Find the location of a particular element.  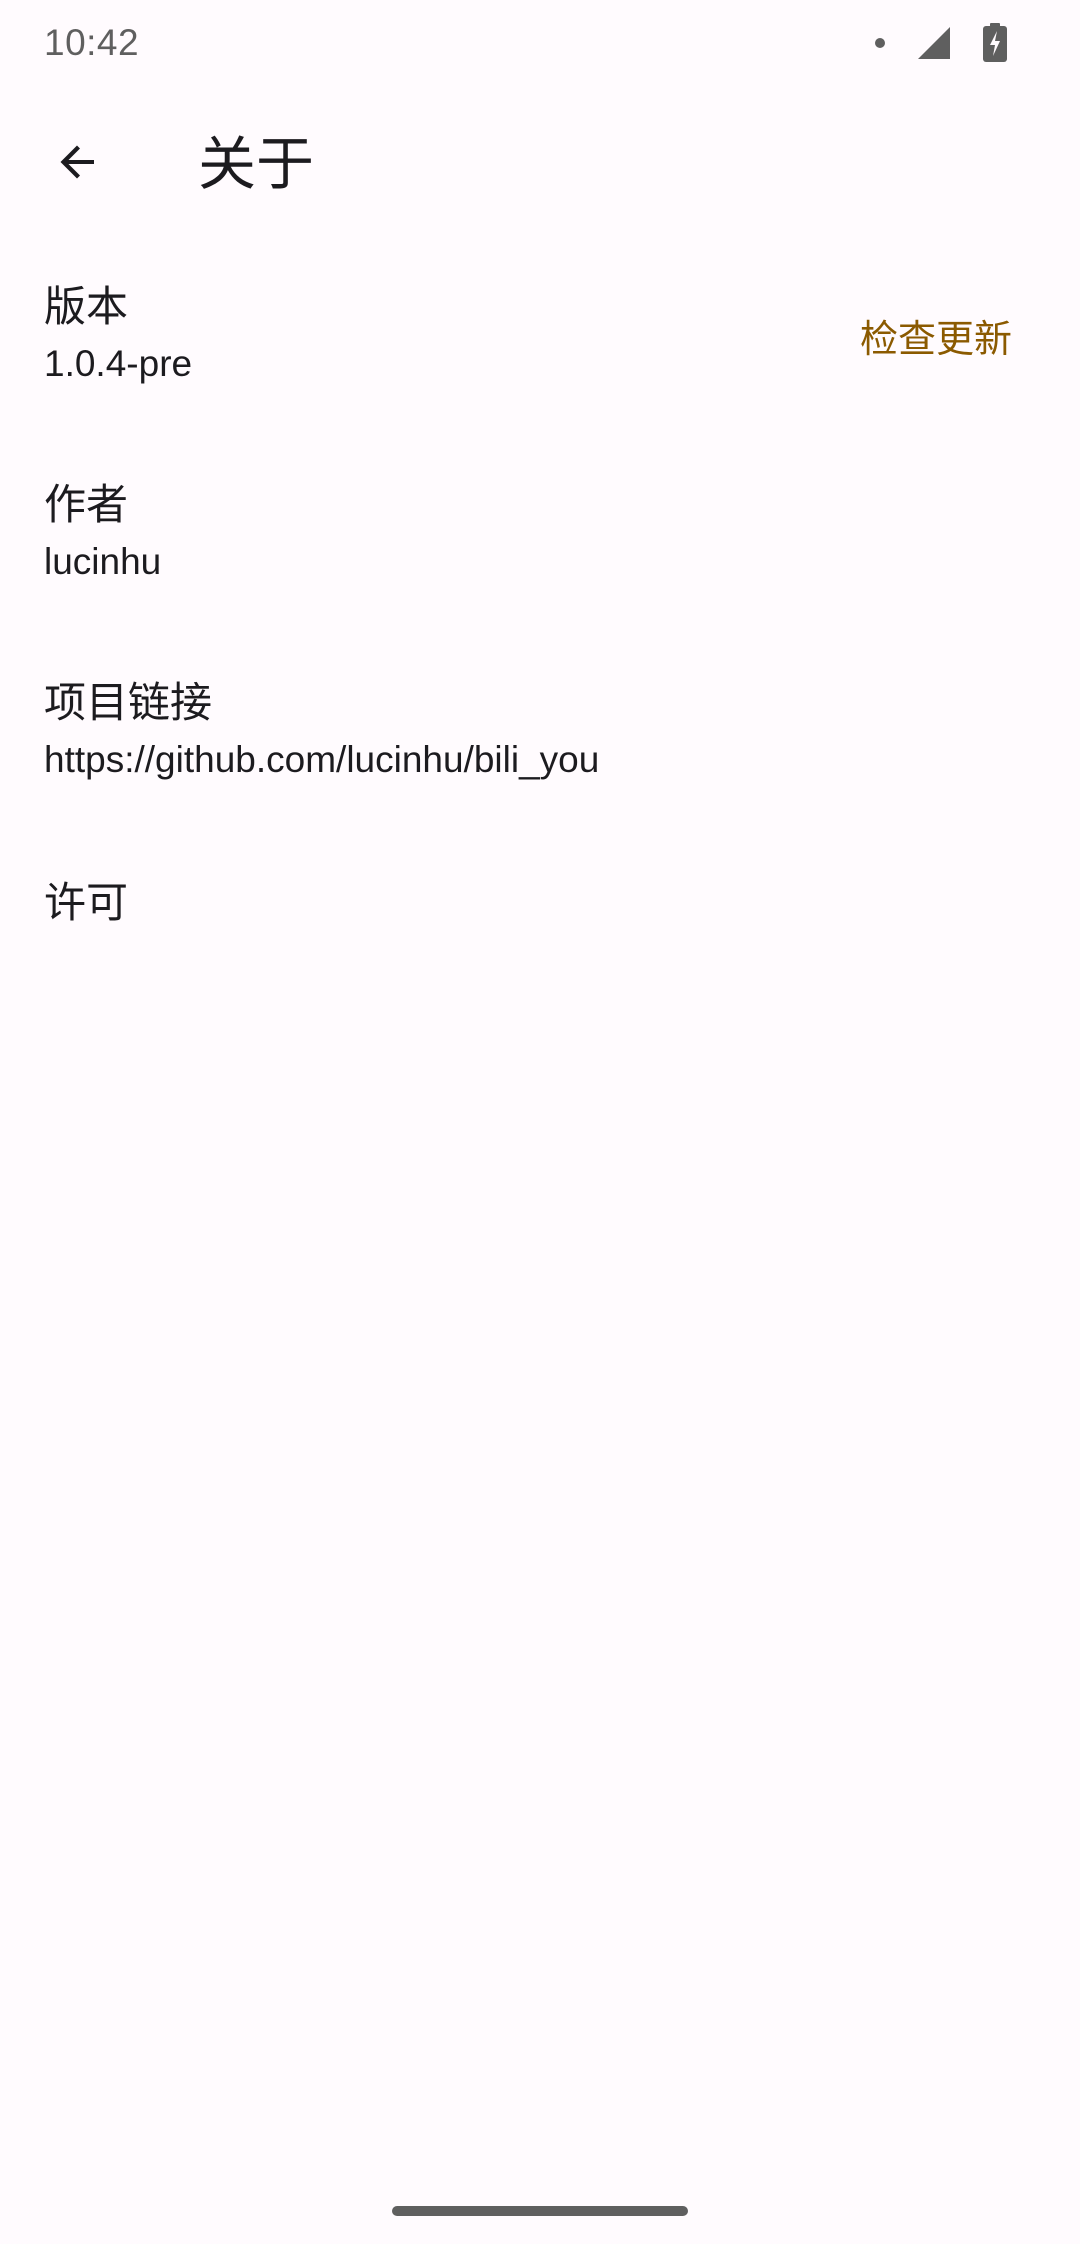

list-item-author: 作者 lucinhu is located at coordinates (540, 561).